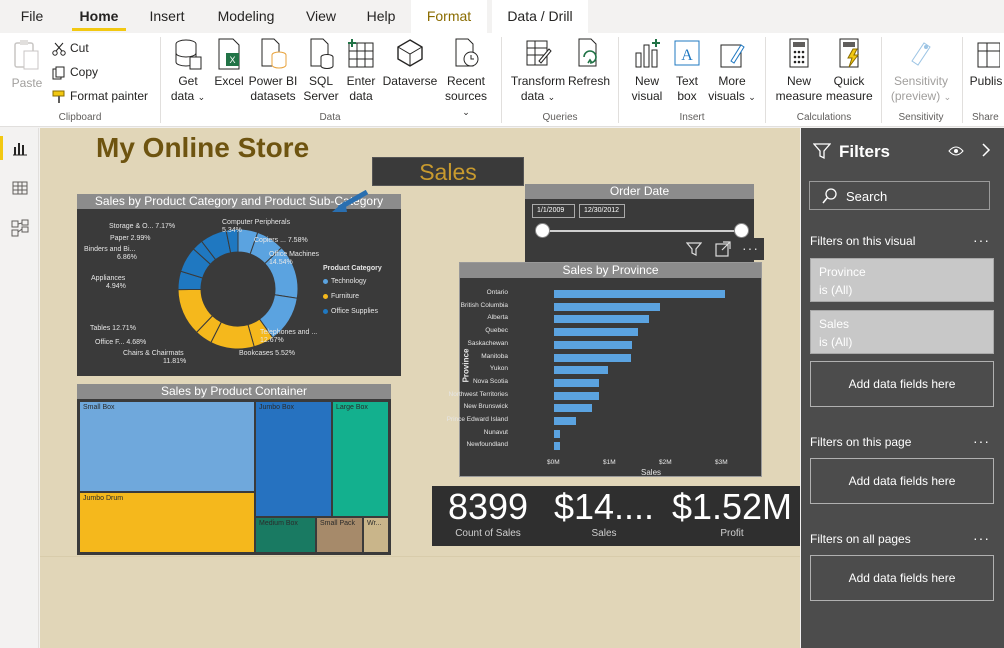  What do you see at coordinates (361, 70) in the screenshot?
I see `enter-data-button: Enter data` at bounding box center [361, 70].